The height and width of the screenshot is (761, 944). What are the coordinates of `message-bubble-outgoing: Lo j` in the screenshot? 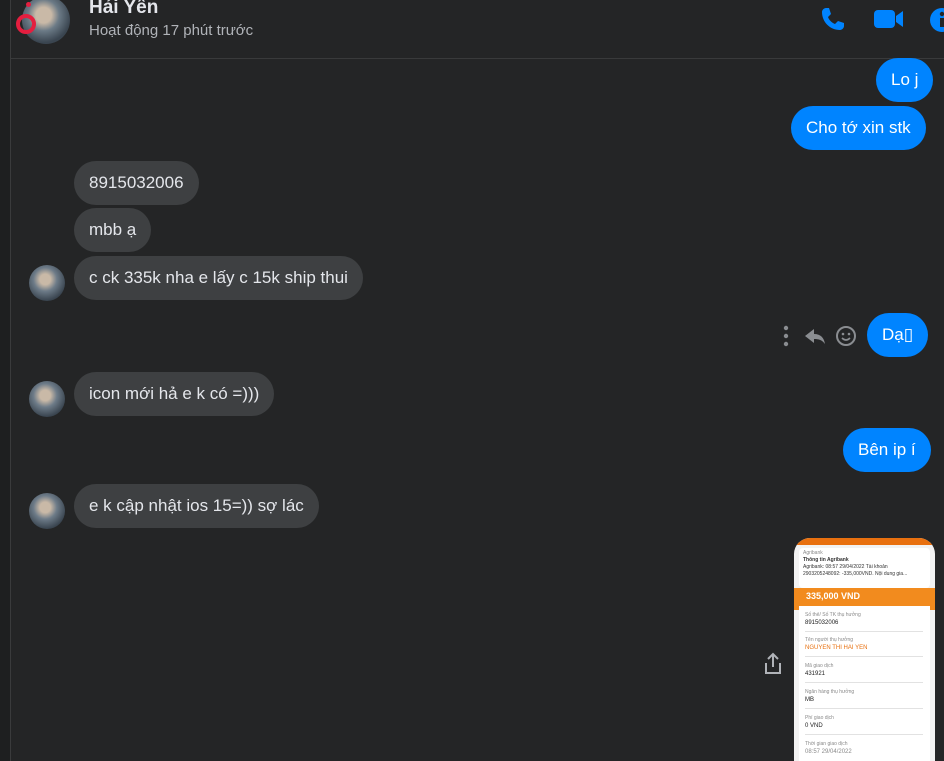 It's located at (905, 80).